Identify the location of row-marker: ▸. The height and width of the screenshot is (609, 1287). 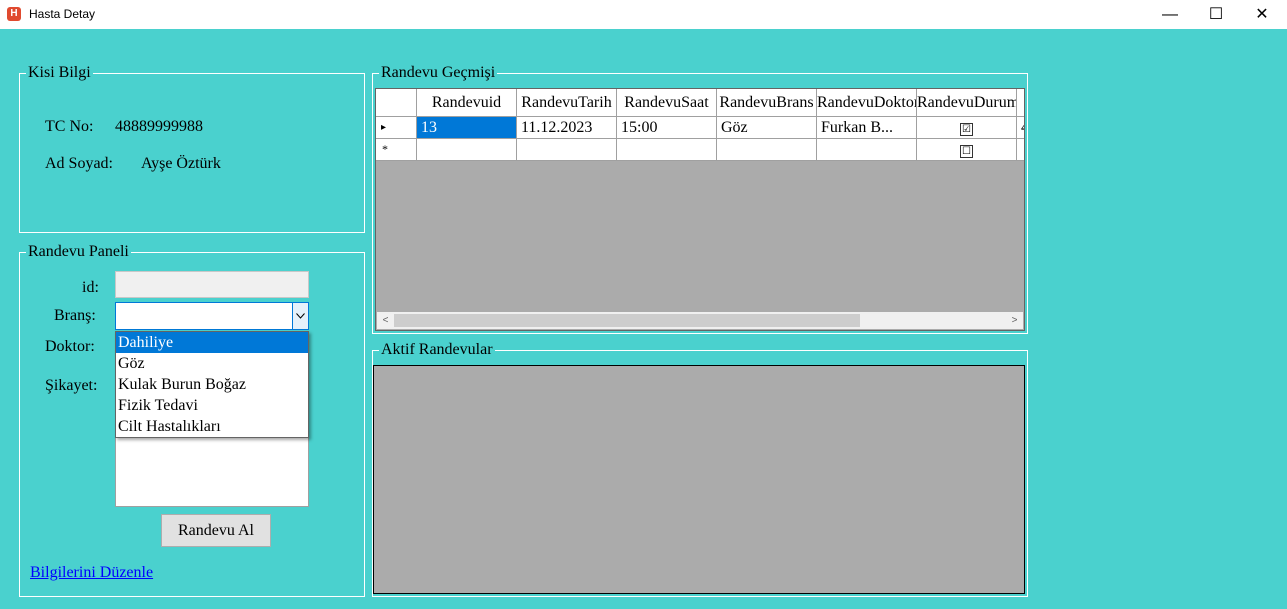
(396, 128).